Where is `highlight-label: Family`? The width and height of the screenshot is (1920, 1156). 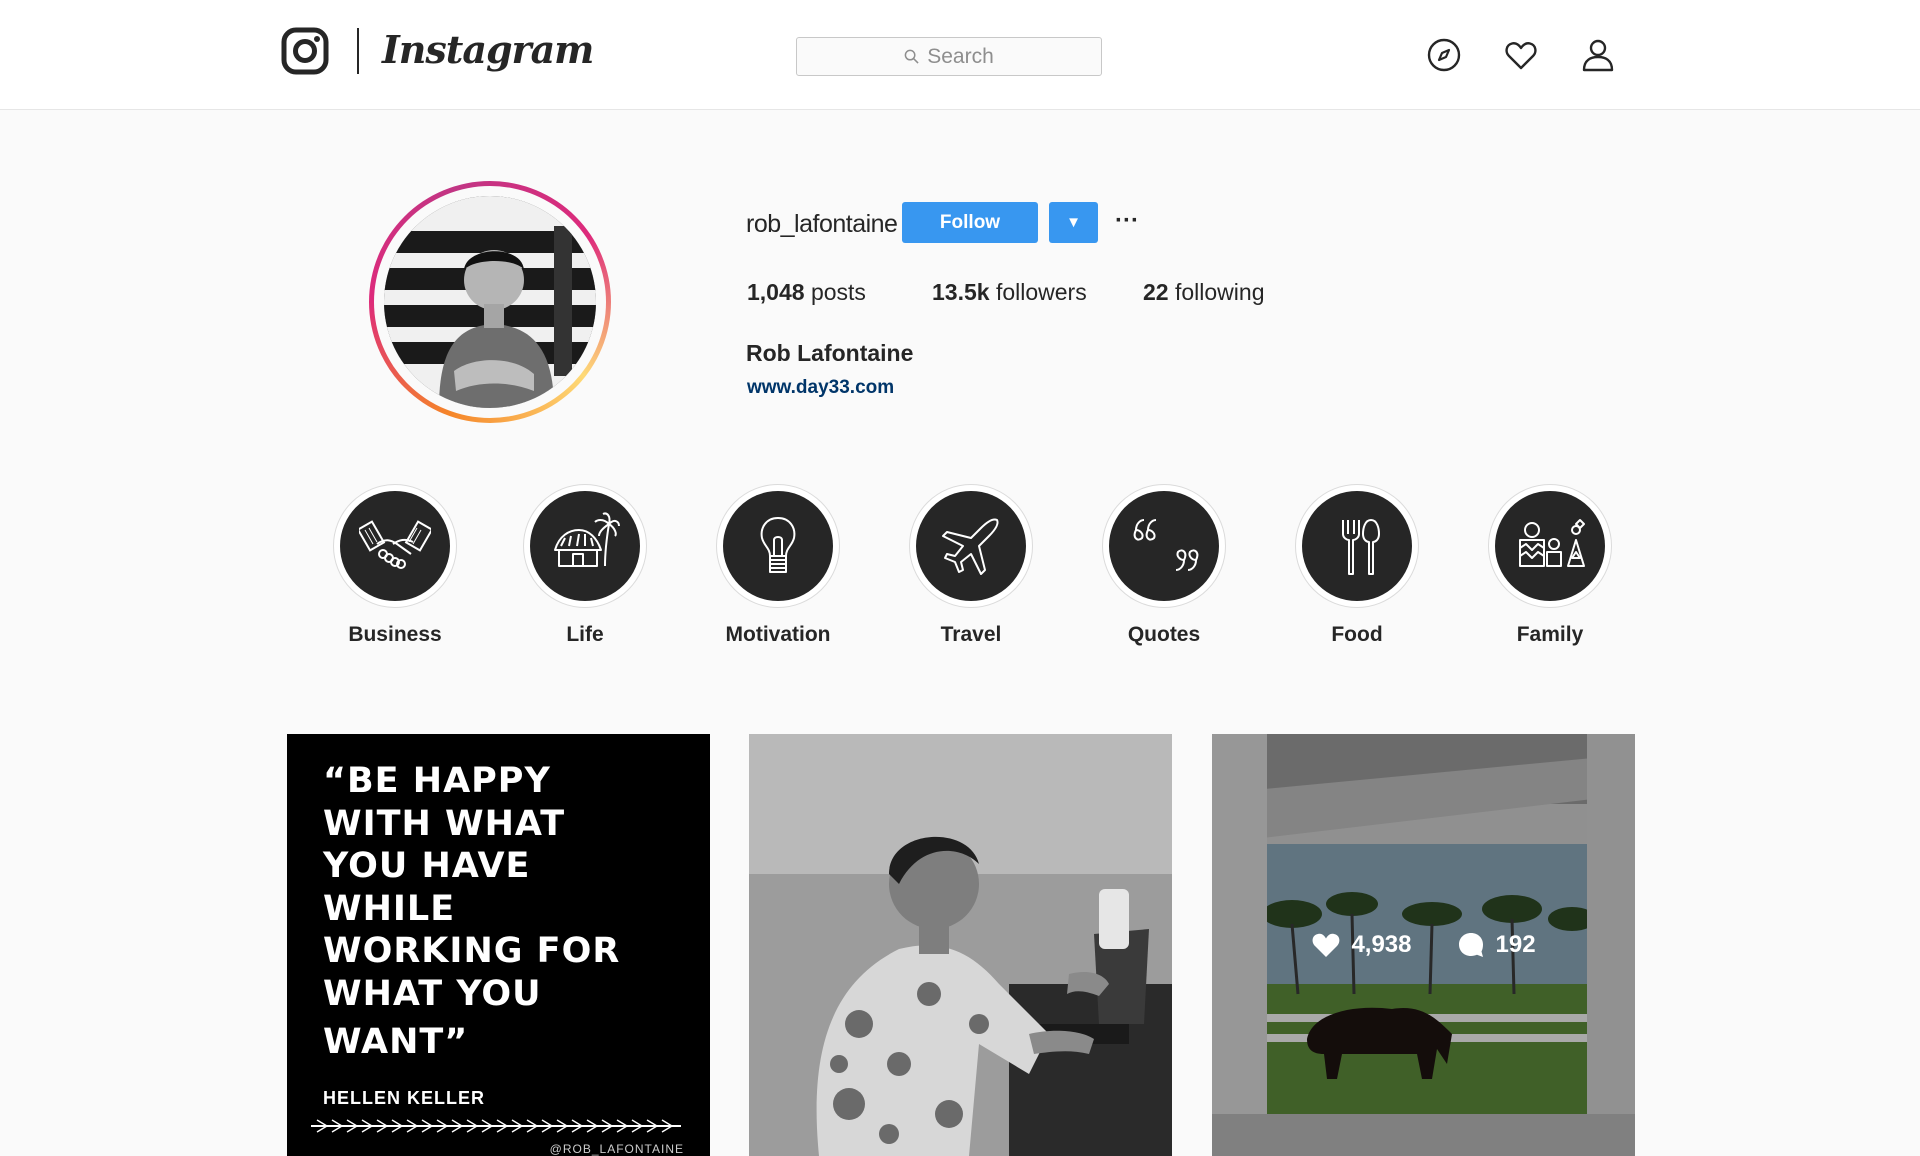
highlight-label: Family is located at coordinates (1550, 634).